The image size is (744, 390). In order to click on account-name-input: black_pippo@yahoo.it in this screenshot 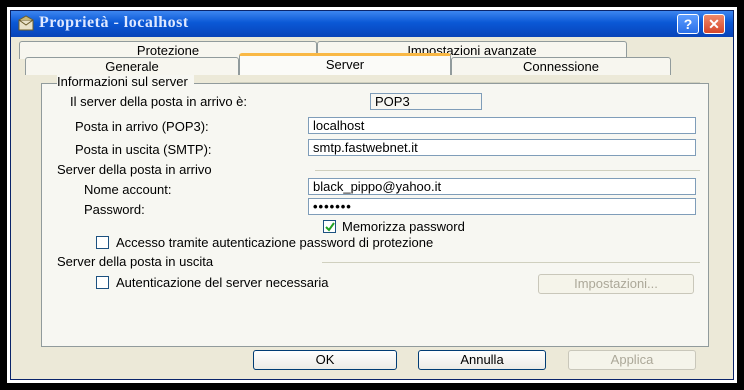, I will do `click(502, 186)`.